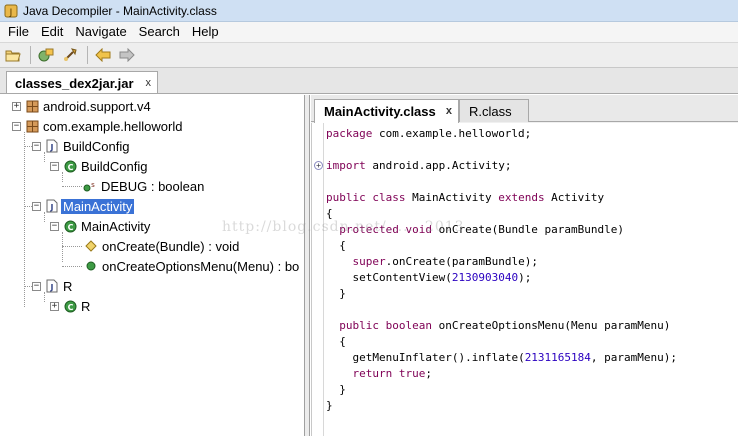  Describe the element at coordinates (93, 185) in the screenshot. I see `svg-text: s` at that location.